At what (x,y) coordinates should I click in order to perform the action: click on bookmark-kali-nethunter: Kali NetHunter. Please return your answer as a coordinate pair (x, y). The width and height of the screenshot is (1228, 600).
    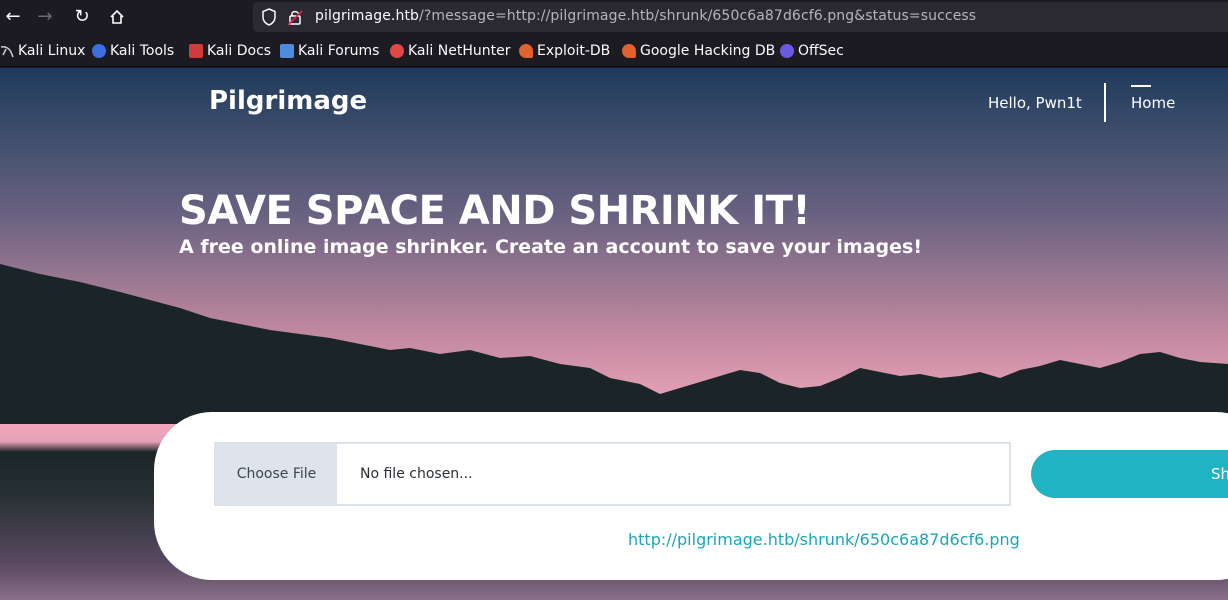
    Looking at the image, I should click on (450, 51).